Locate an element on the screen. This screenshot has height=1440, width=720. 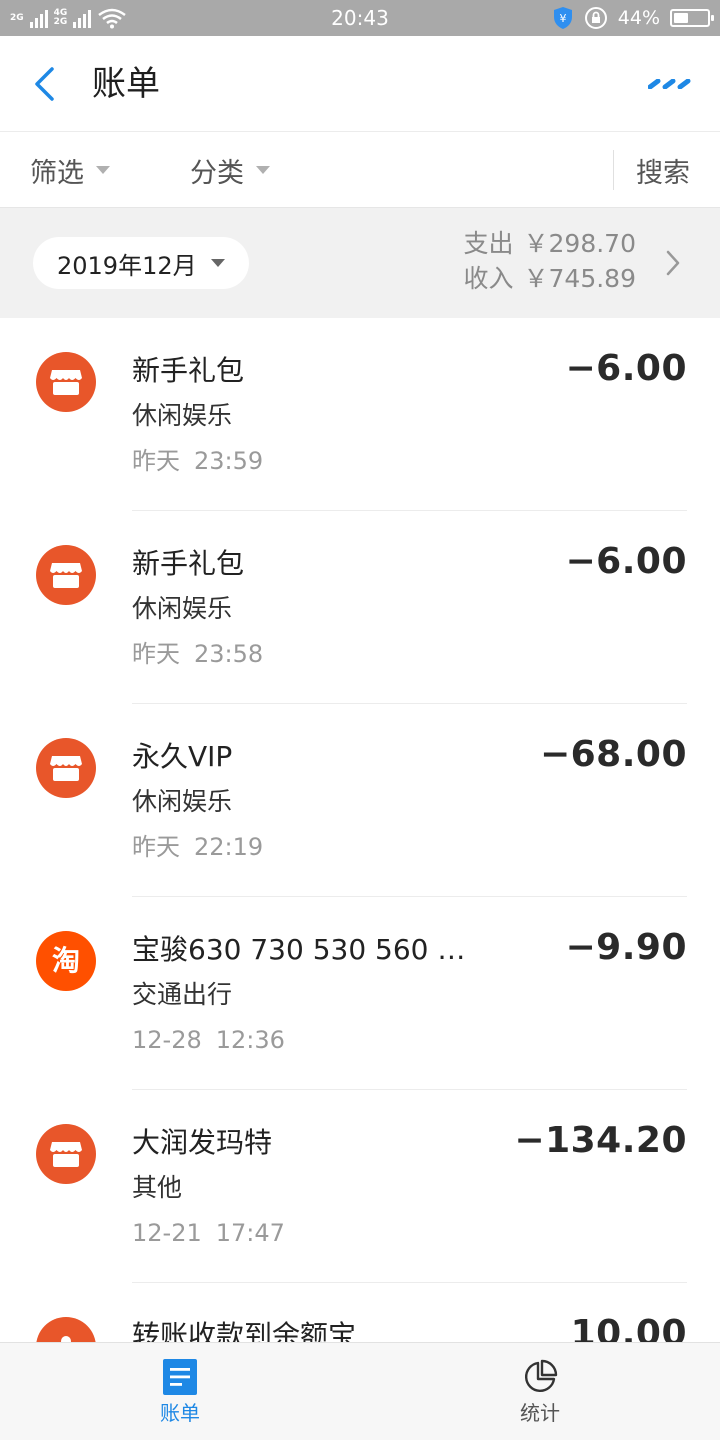
shield-icon: ¥ is located at coordinates (562, 18).